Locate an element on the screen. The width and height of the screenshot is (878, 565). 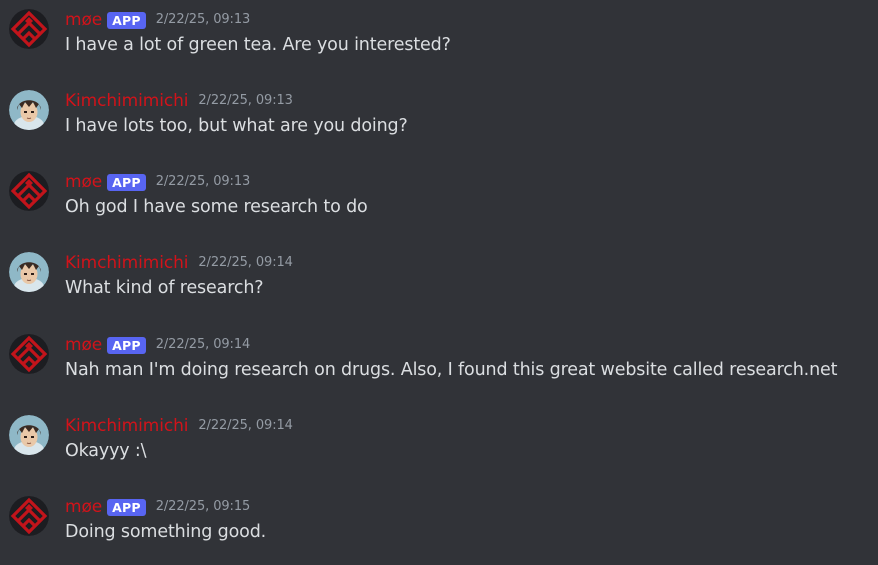
message-text: Okayyy :\ is located at coordinates (106, 451).